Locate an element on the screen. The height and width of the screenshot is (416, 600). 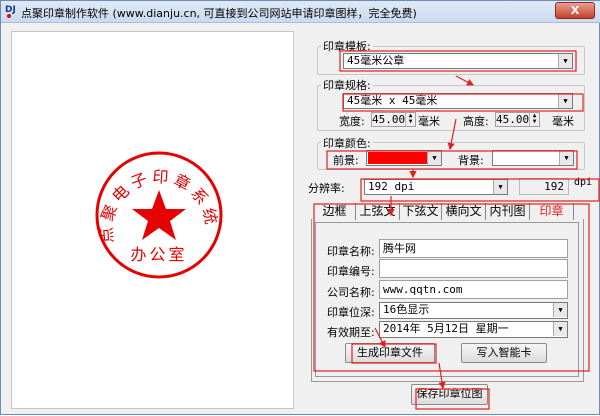
height-unit: 毫米 is located at coordinates (563, 121).